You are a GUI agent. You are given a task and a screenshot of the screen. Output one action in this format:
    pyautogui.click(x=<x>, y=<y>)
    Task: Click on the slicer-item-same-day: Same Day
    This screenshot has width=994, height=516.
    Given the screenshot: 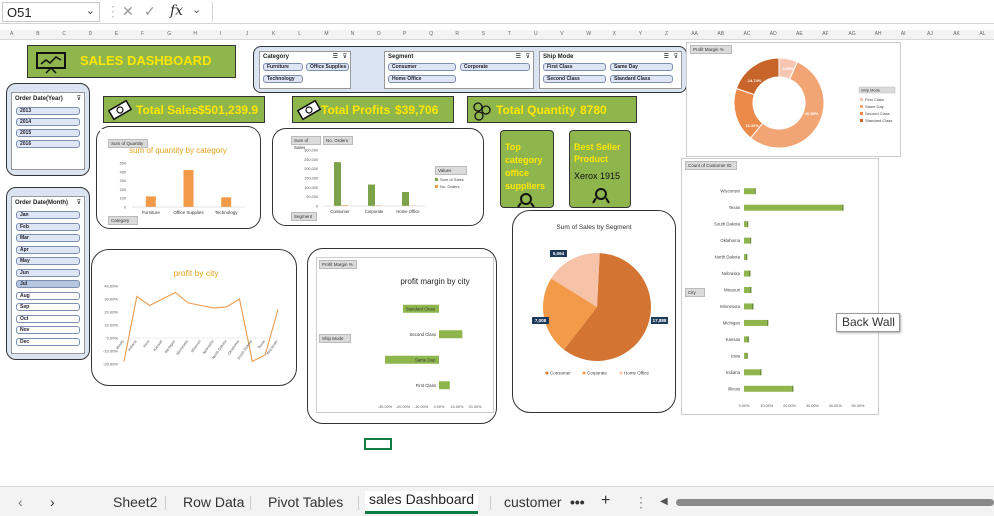 What is the action you would take?
    pyautogui.click(x=641, y=67)
    